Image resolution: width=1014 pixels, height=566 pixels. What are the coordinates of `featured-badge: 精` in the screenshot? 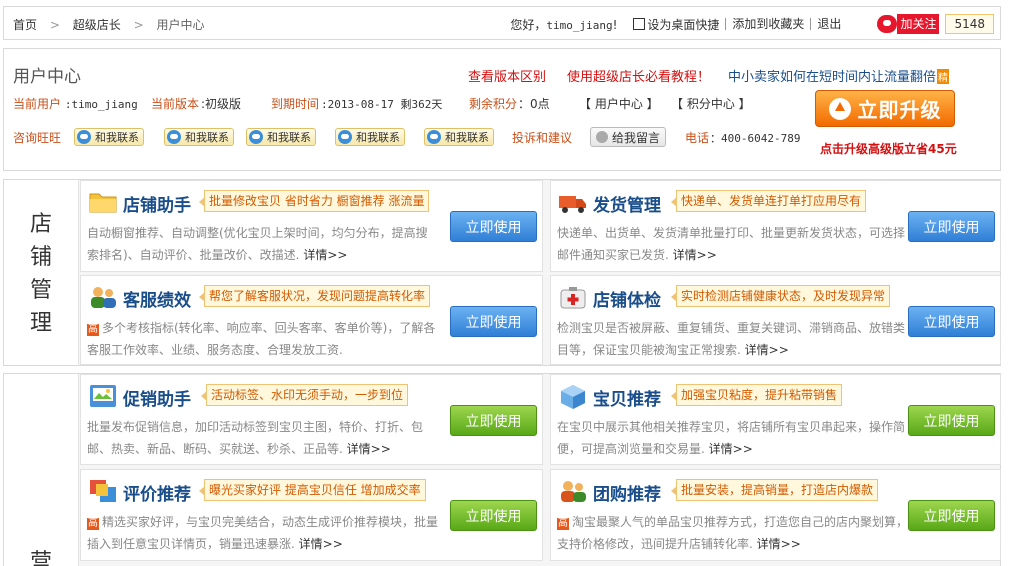 It's located at (943, 76).